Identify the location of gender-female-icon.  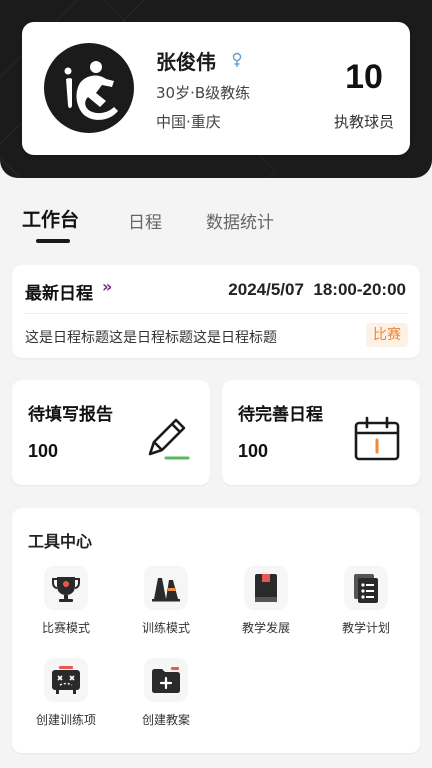
(237, 59).